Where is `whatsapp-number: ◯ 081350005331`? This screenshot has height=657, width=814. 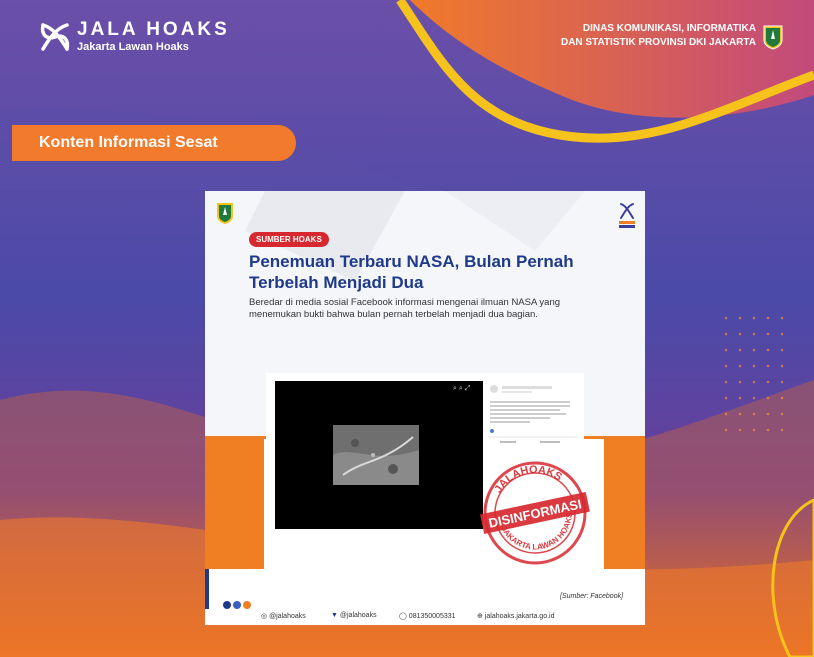
whatsapp-number: ◯ 081350005331 is located at coordinates (427, 616).